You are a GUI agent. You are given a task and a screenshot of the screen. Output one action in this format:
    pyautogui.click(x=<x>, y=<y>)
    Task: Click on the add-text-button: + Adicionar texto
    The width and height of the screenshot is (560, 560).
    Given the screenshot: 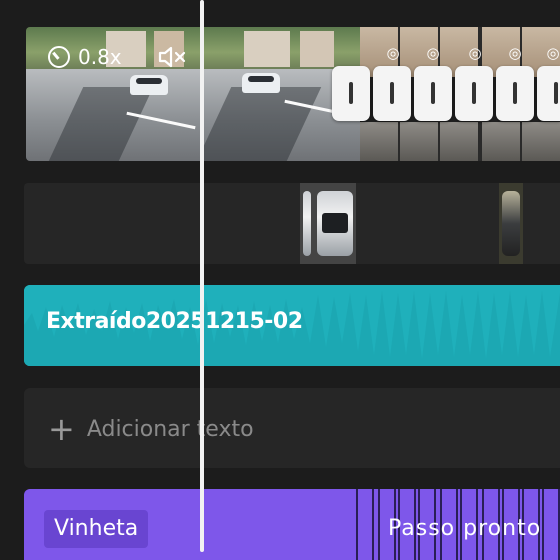 What is the action you would take?
    pyautogui.click(x=151, y=429)
    